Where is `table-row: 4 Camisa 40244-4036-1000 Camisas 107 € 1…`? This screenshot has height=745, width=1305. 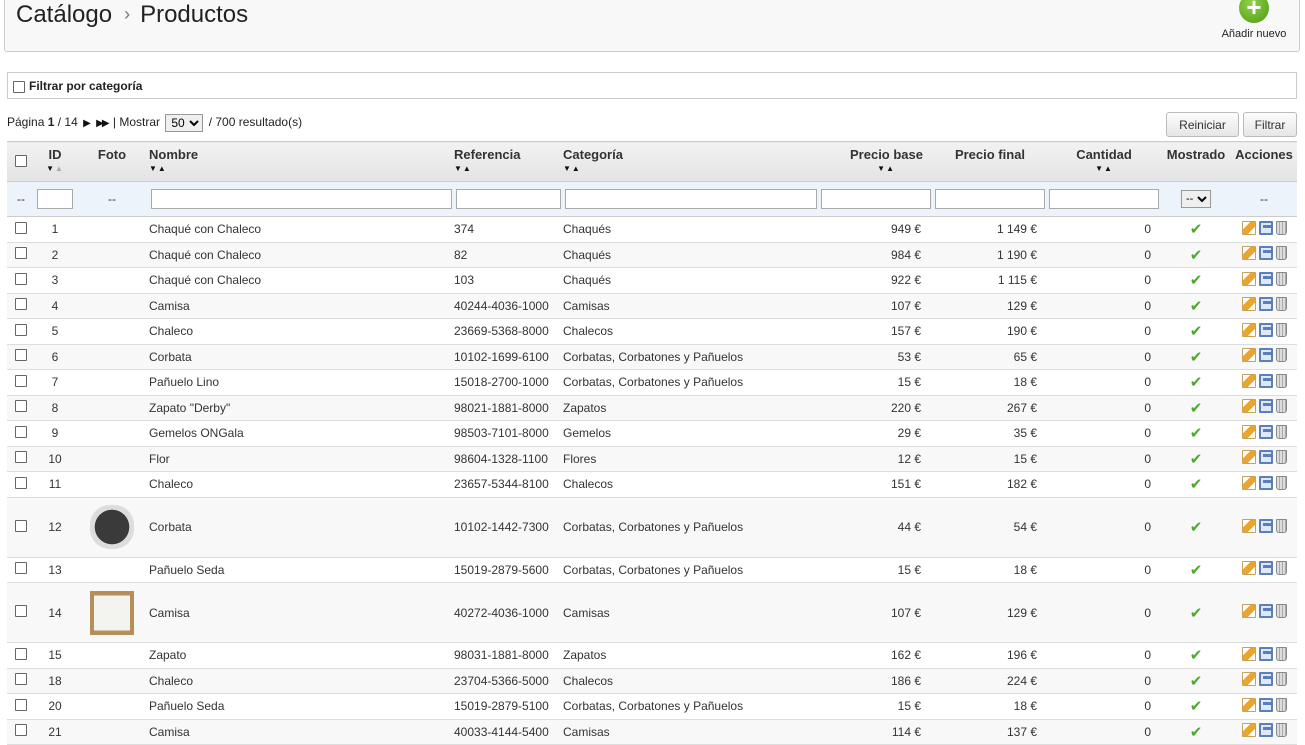
table-row: 4 Camisa 40244-4036-1000 Camisas 107 € 1… is located at coordinates (652, 306).